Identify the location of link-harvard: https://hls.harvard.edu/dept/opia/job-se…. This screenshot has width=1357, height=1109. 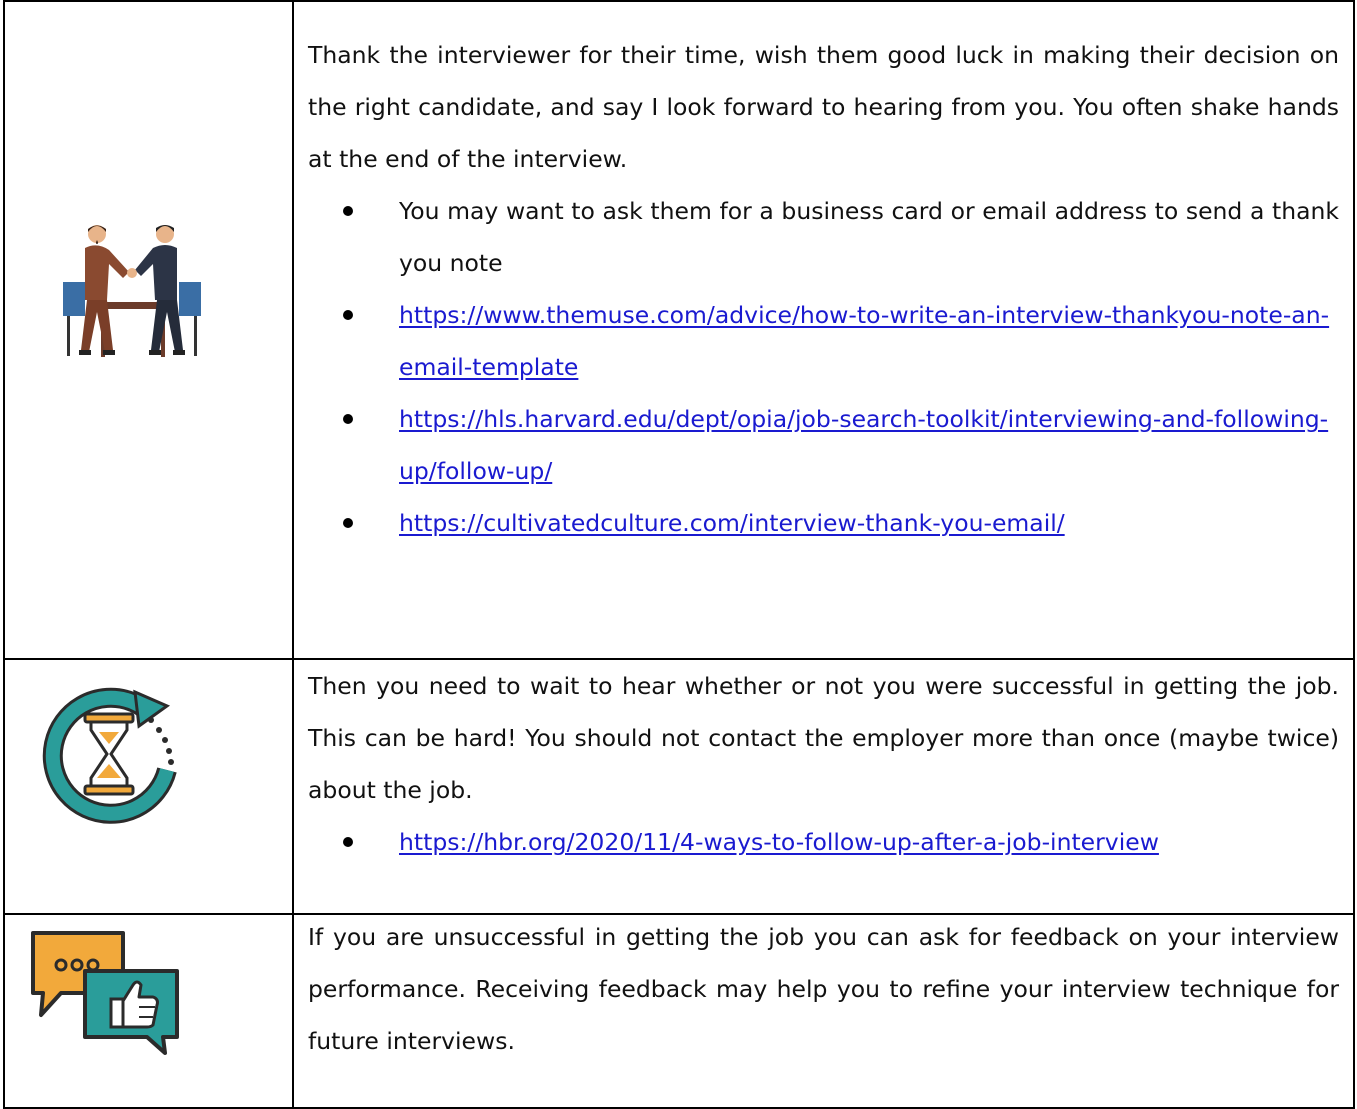
(863, 445).